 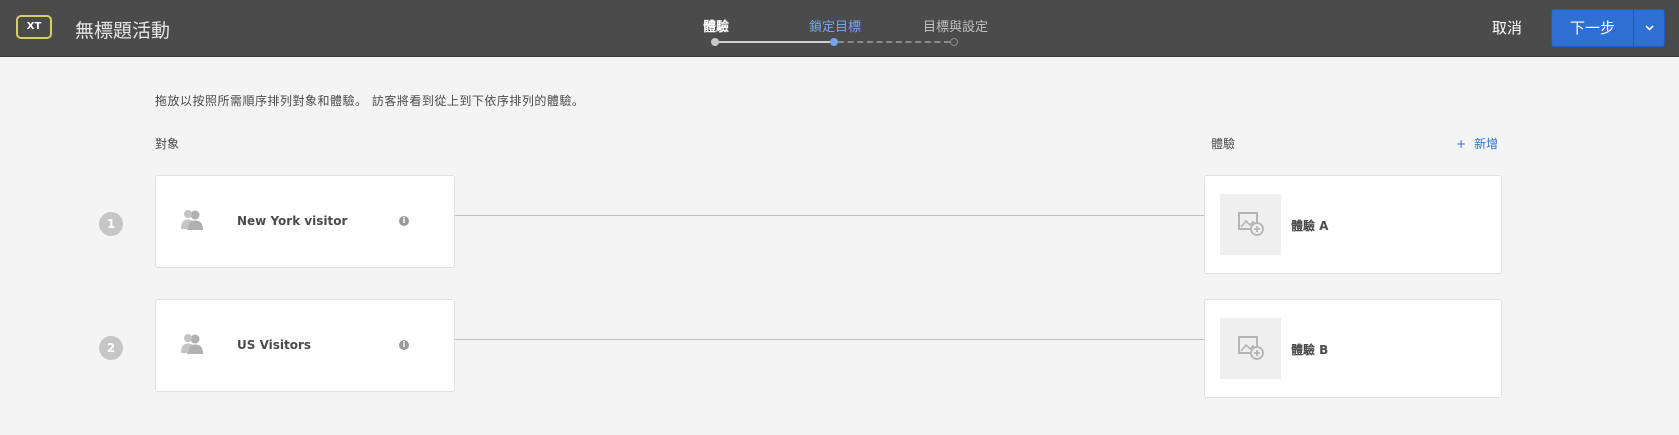 I want to click on progress-line-pending, so click(x=894, y=42).